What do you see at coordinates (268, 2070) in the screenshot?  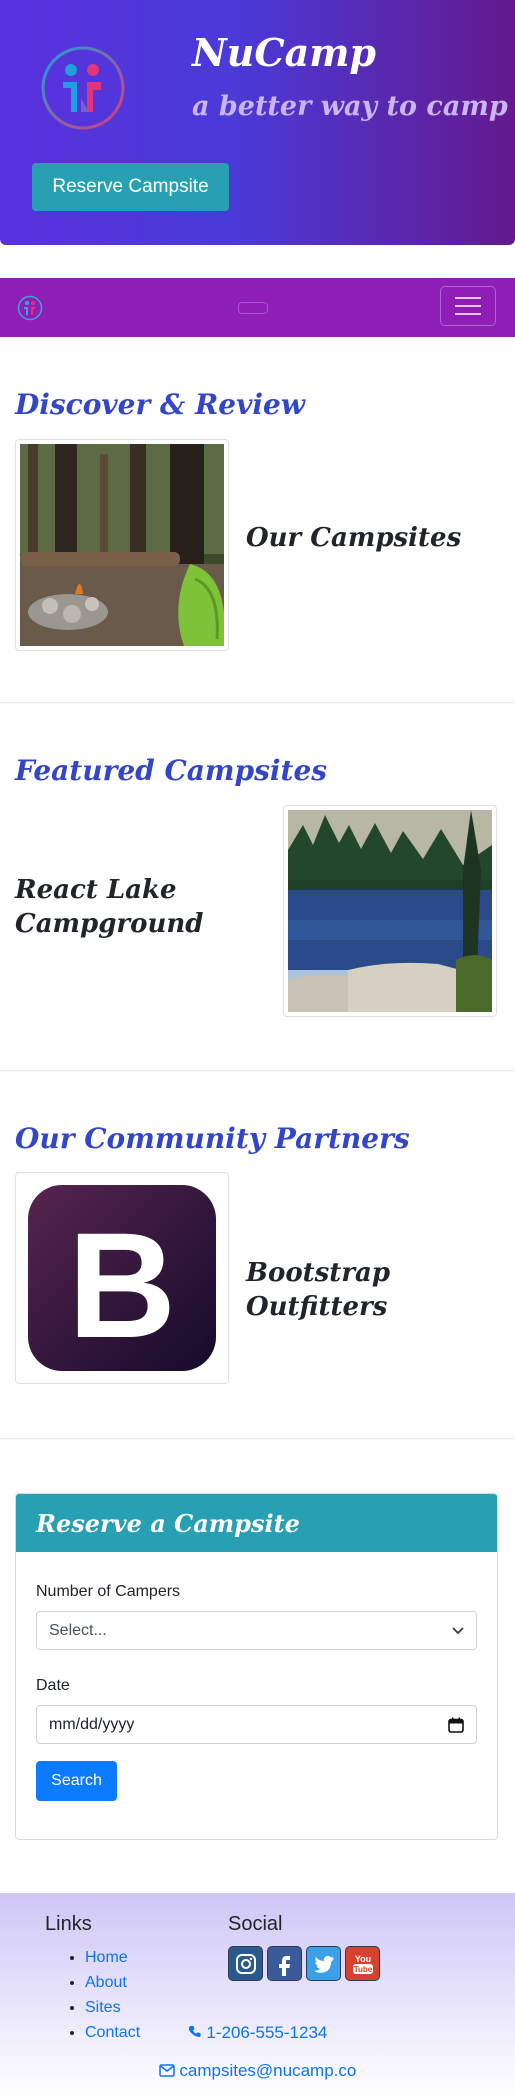 I see `email-address: campsites@nucamp.co` at bounding box center [268, 2070].